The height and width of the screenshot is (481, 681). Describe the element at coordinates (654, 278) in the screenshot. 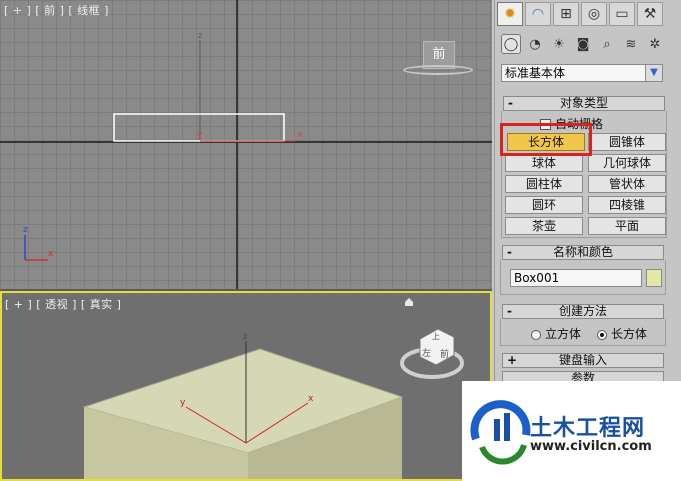

I see `object-color-swatch` at that location.